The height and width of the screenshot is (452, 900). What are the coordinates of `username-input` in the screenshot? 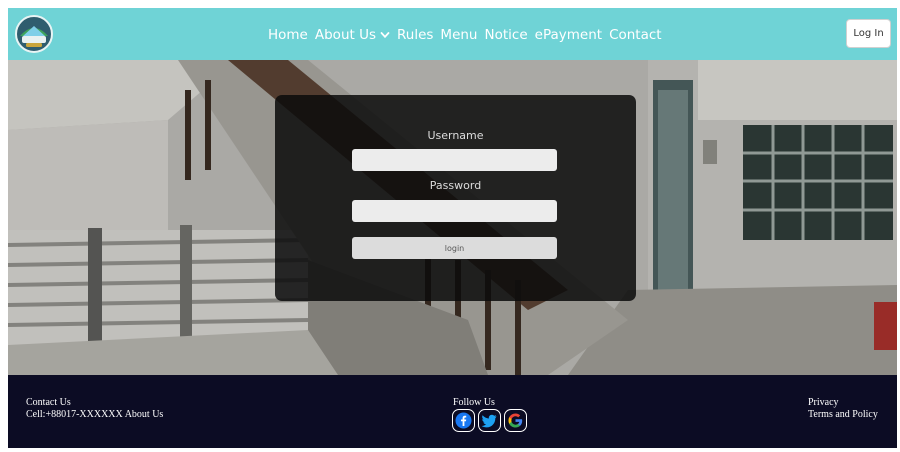 It's located at (454, 160).